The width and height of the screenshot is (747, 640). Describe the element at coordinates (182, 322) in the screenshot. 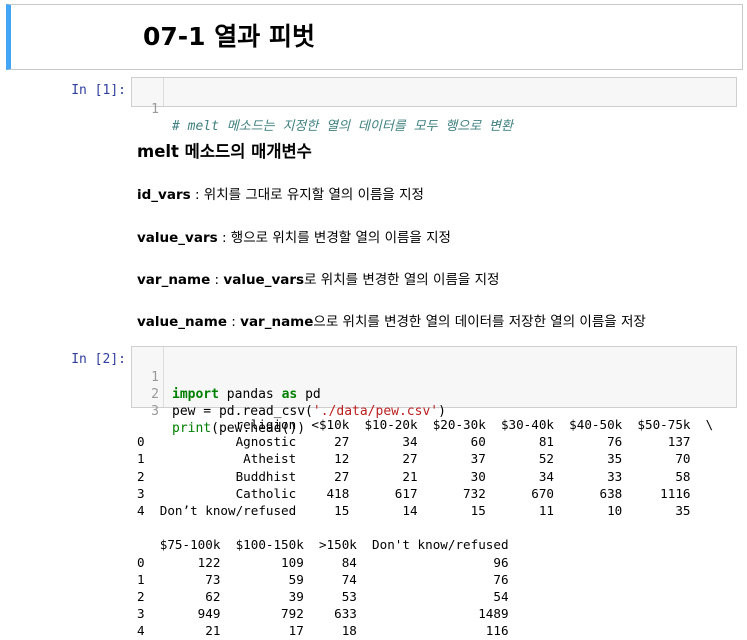

I see `param-name: value_name` at that location.